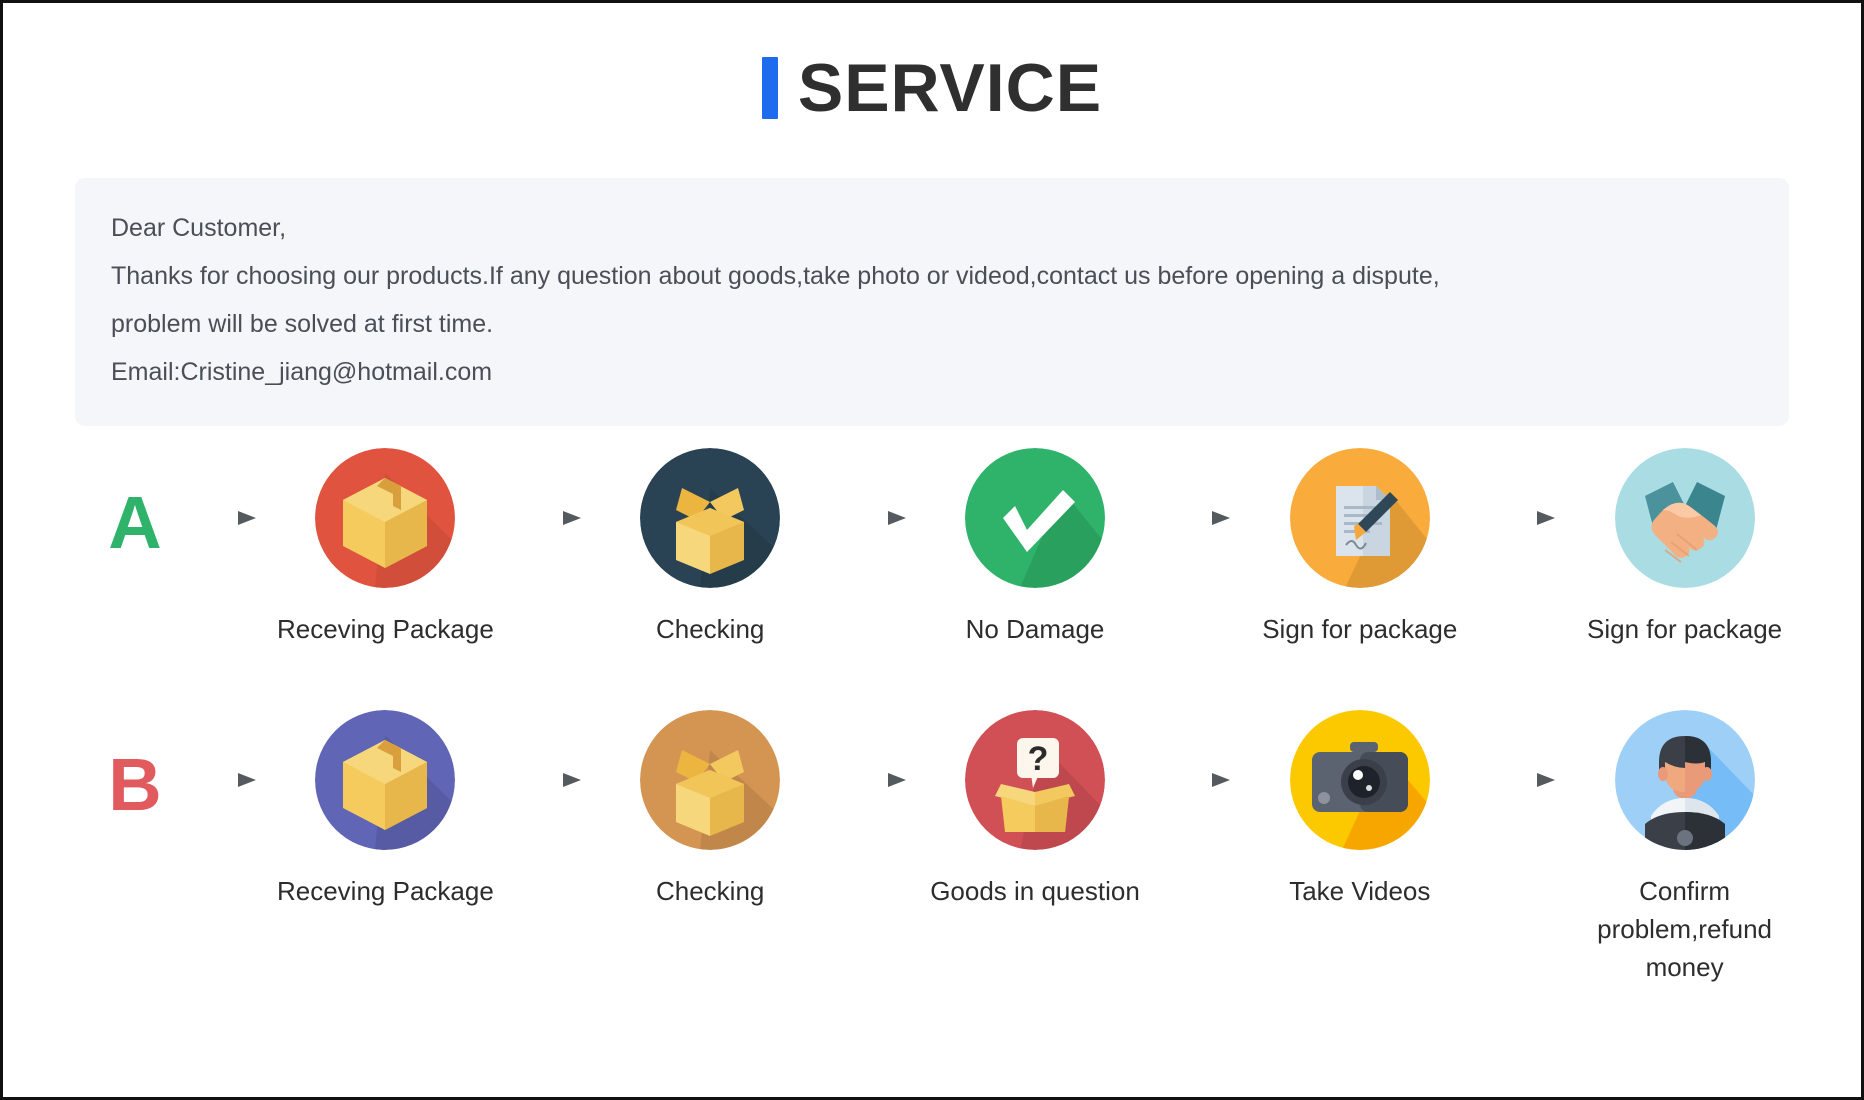 Image resolution: width=1864 pixels, height=1100 pixels. What do you see at coordinates (769, 88) in the screenshot?
I see `title-accent-bar` at bounding box center [769, 88].